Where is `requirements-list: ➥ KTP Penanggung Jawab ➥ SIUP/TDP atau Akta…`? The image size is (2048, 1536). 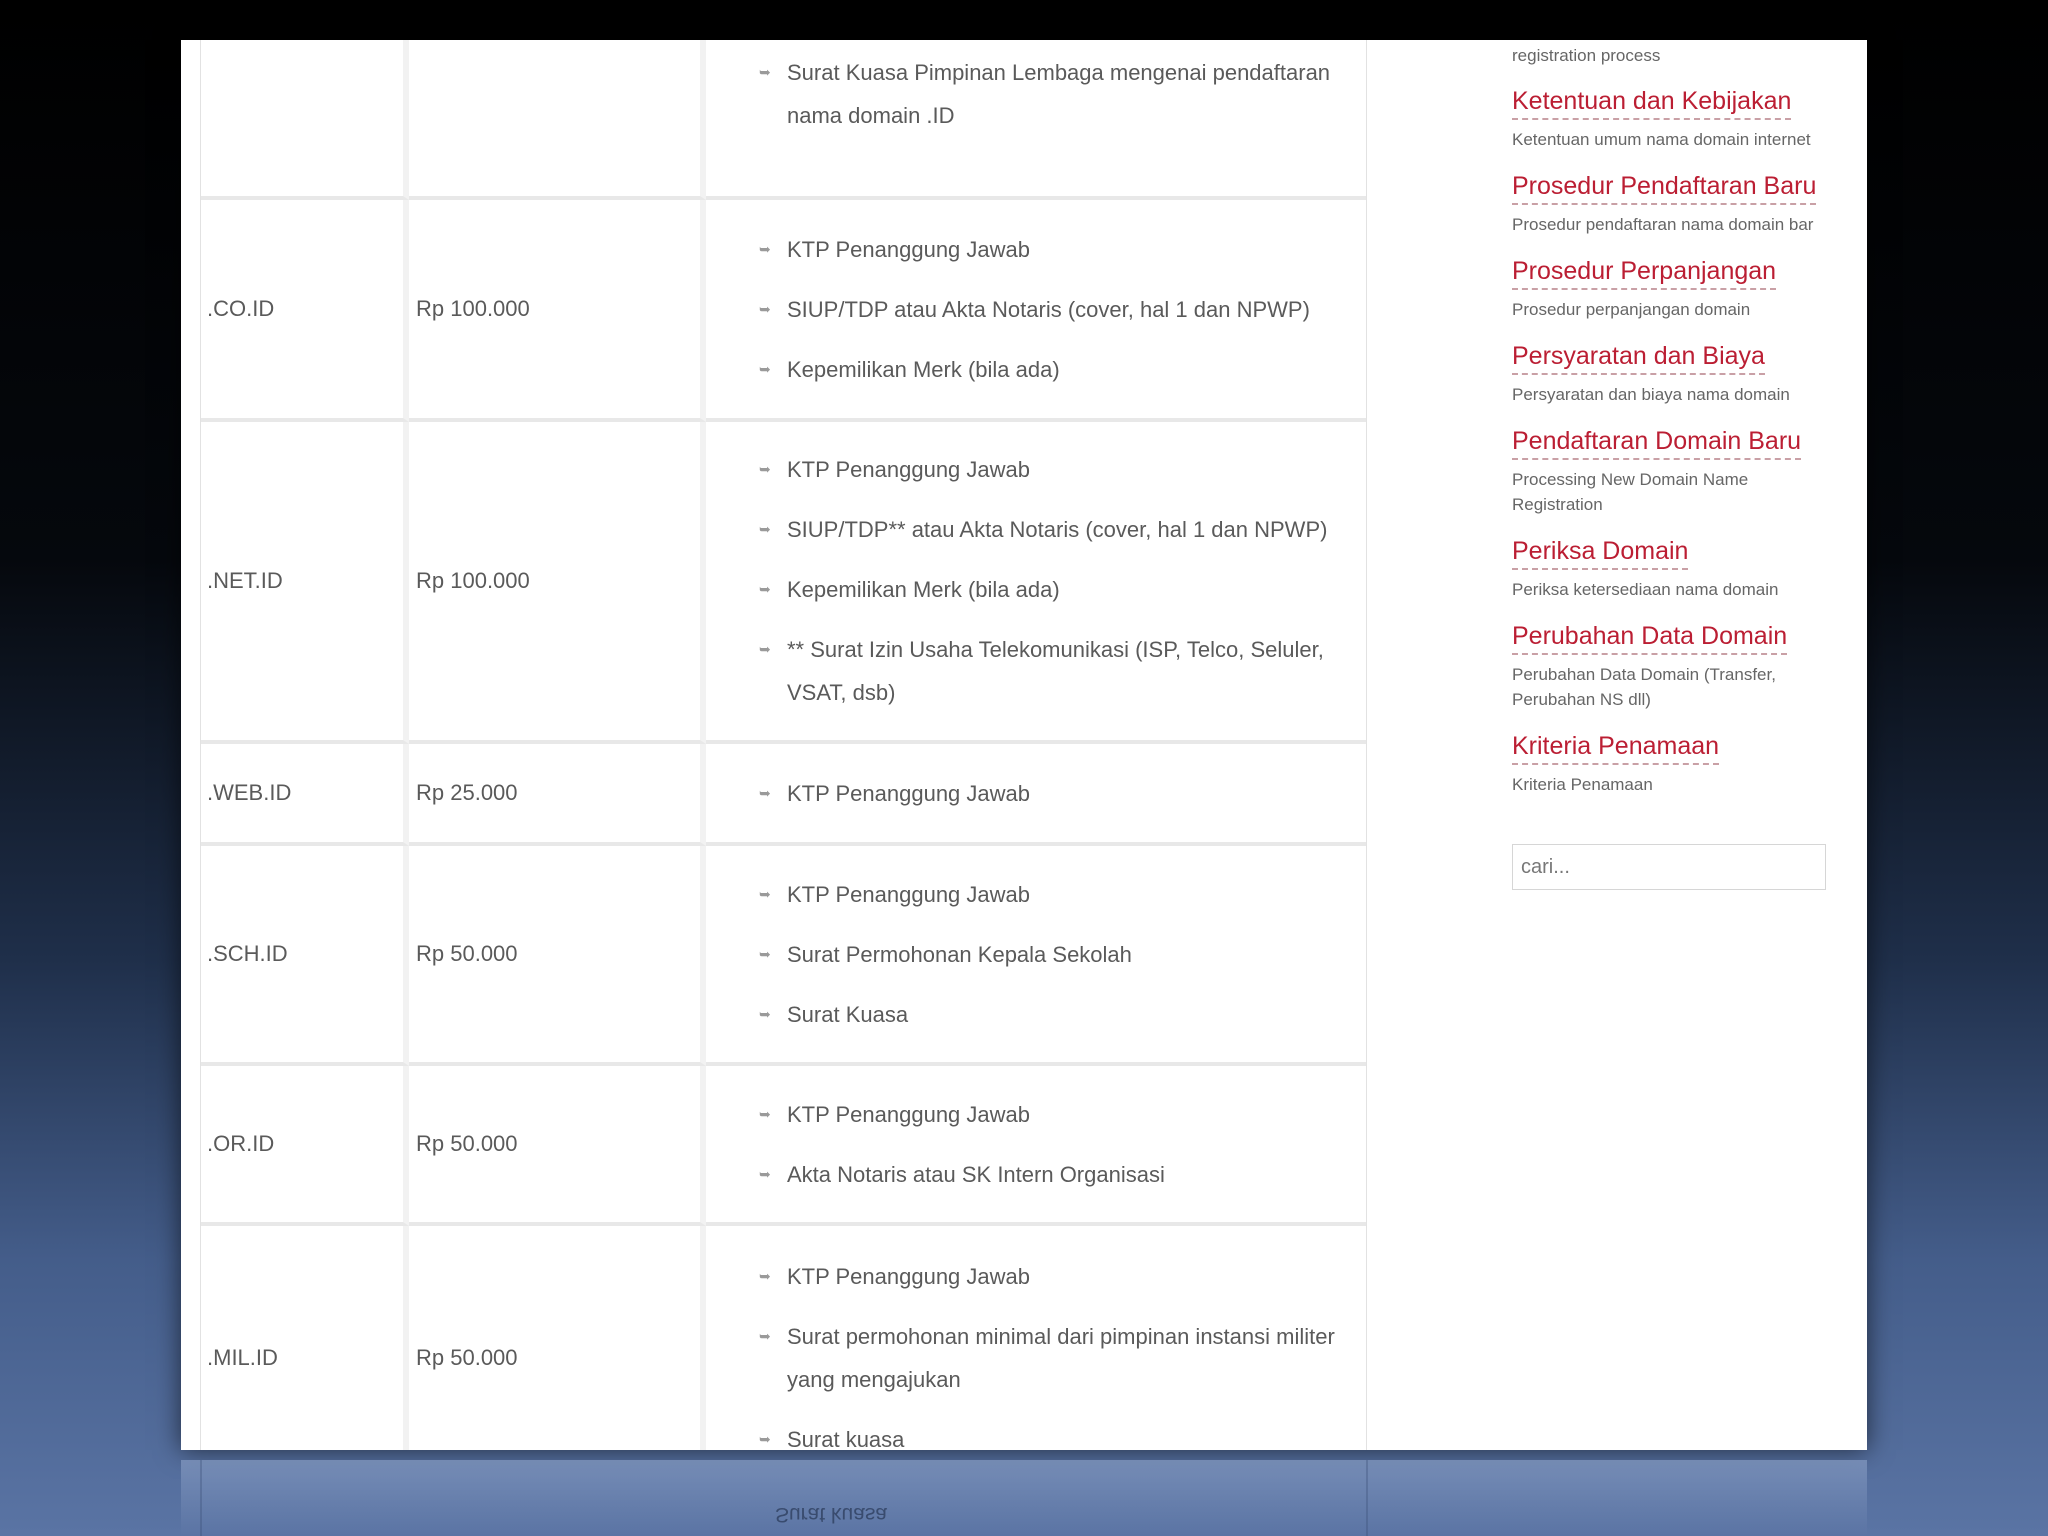 requirements-list: ➥ KTP Penanggung Jawab ➥ SIUP/TDP atau Akta… is located at coordinates (1030, 309).